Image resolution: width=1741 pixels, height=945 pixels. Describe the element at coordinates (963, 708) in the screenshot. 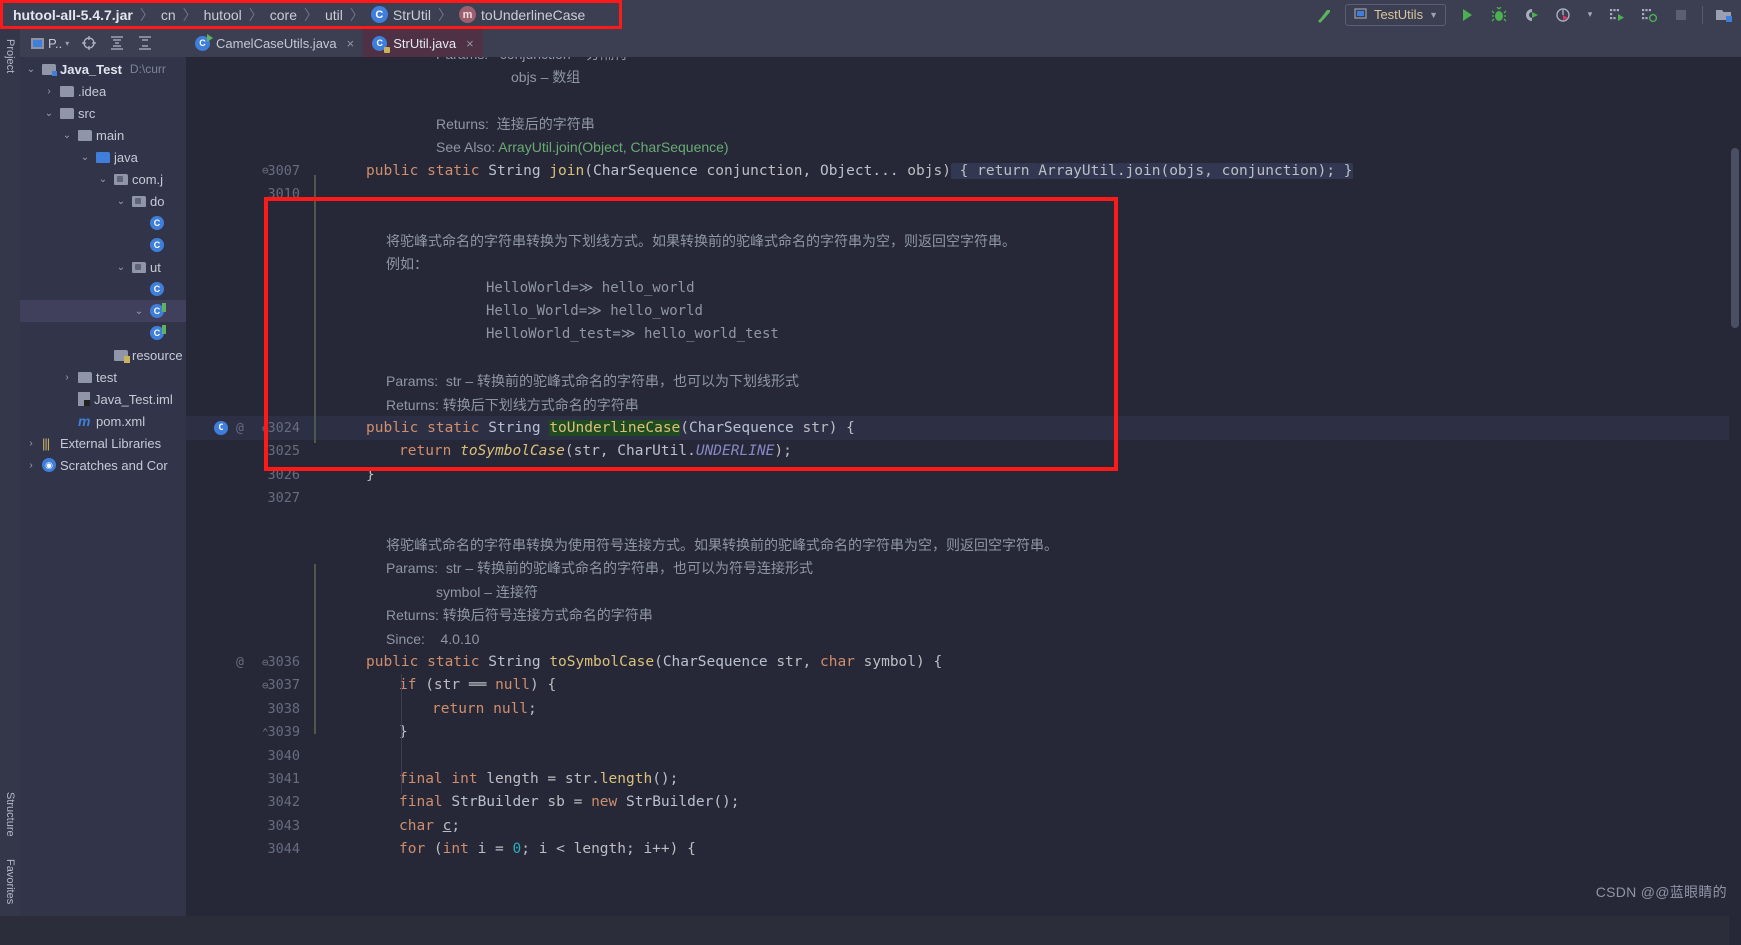

I see `code-line: 3038return null;` at that location.